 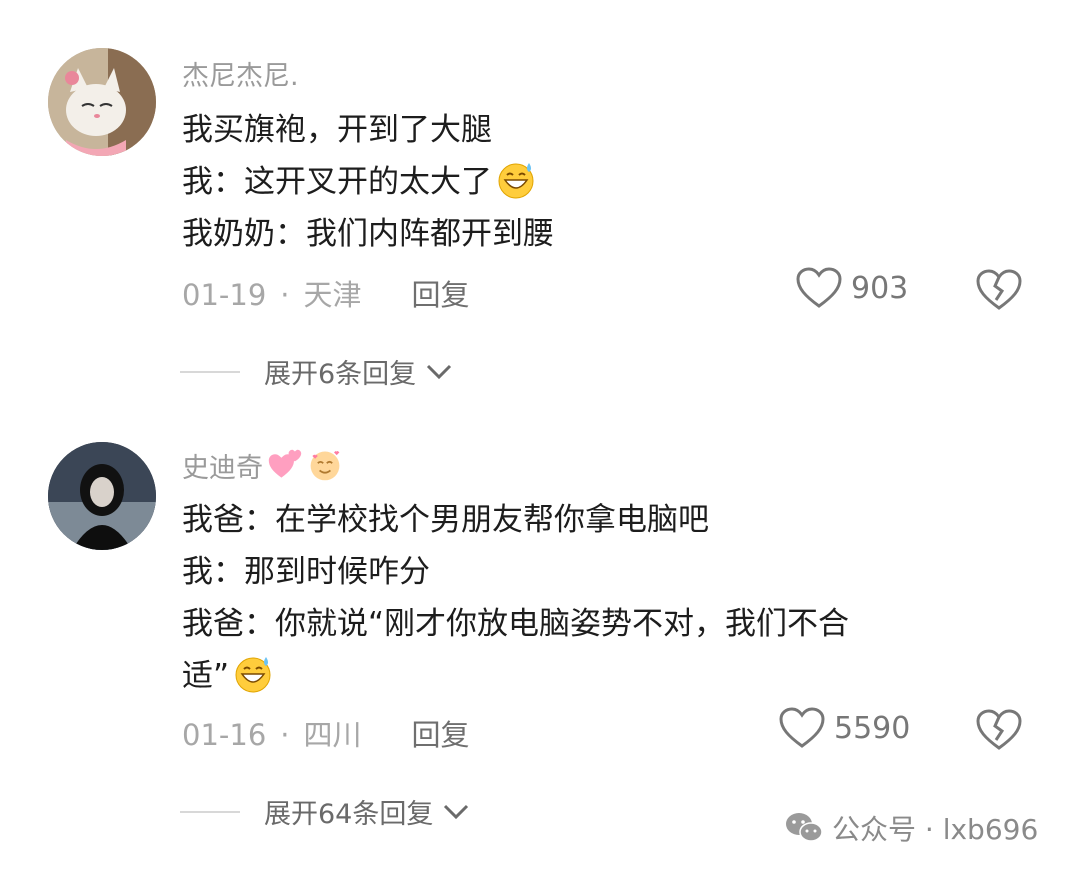 I want to click on wechat-icon, so click(x=804, y=827).